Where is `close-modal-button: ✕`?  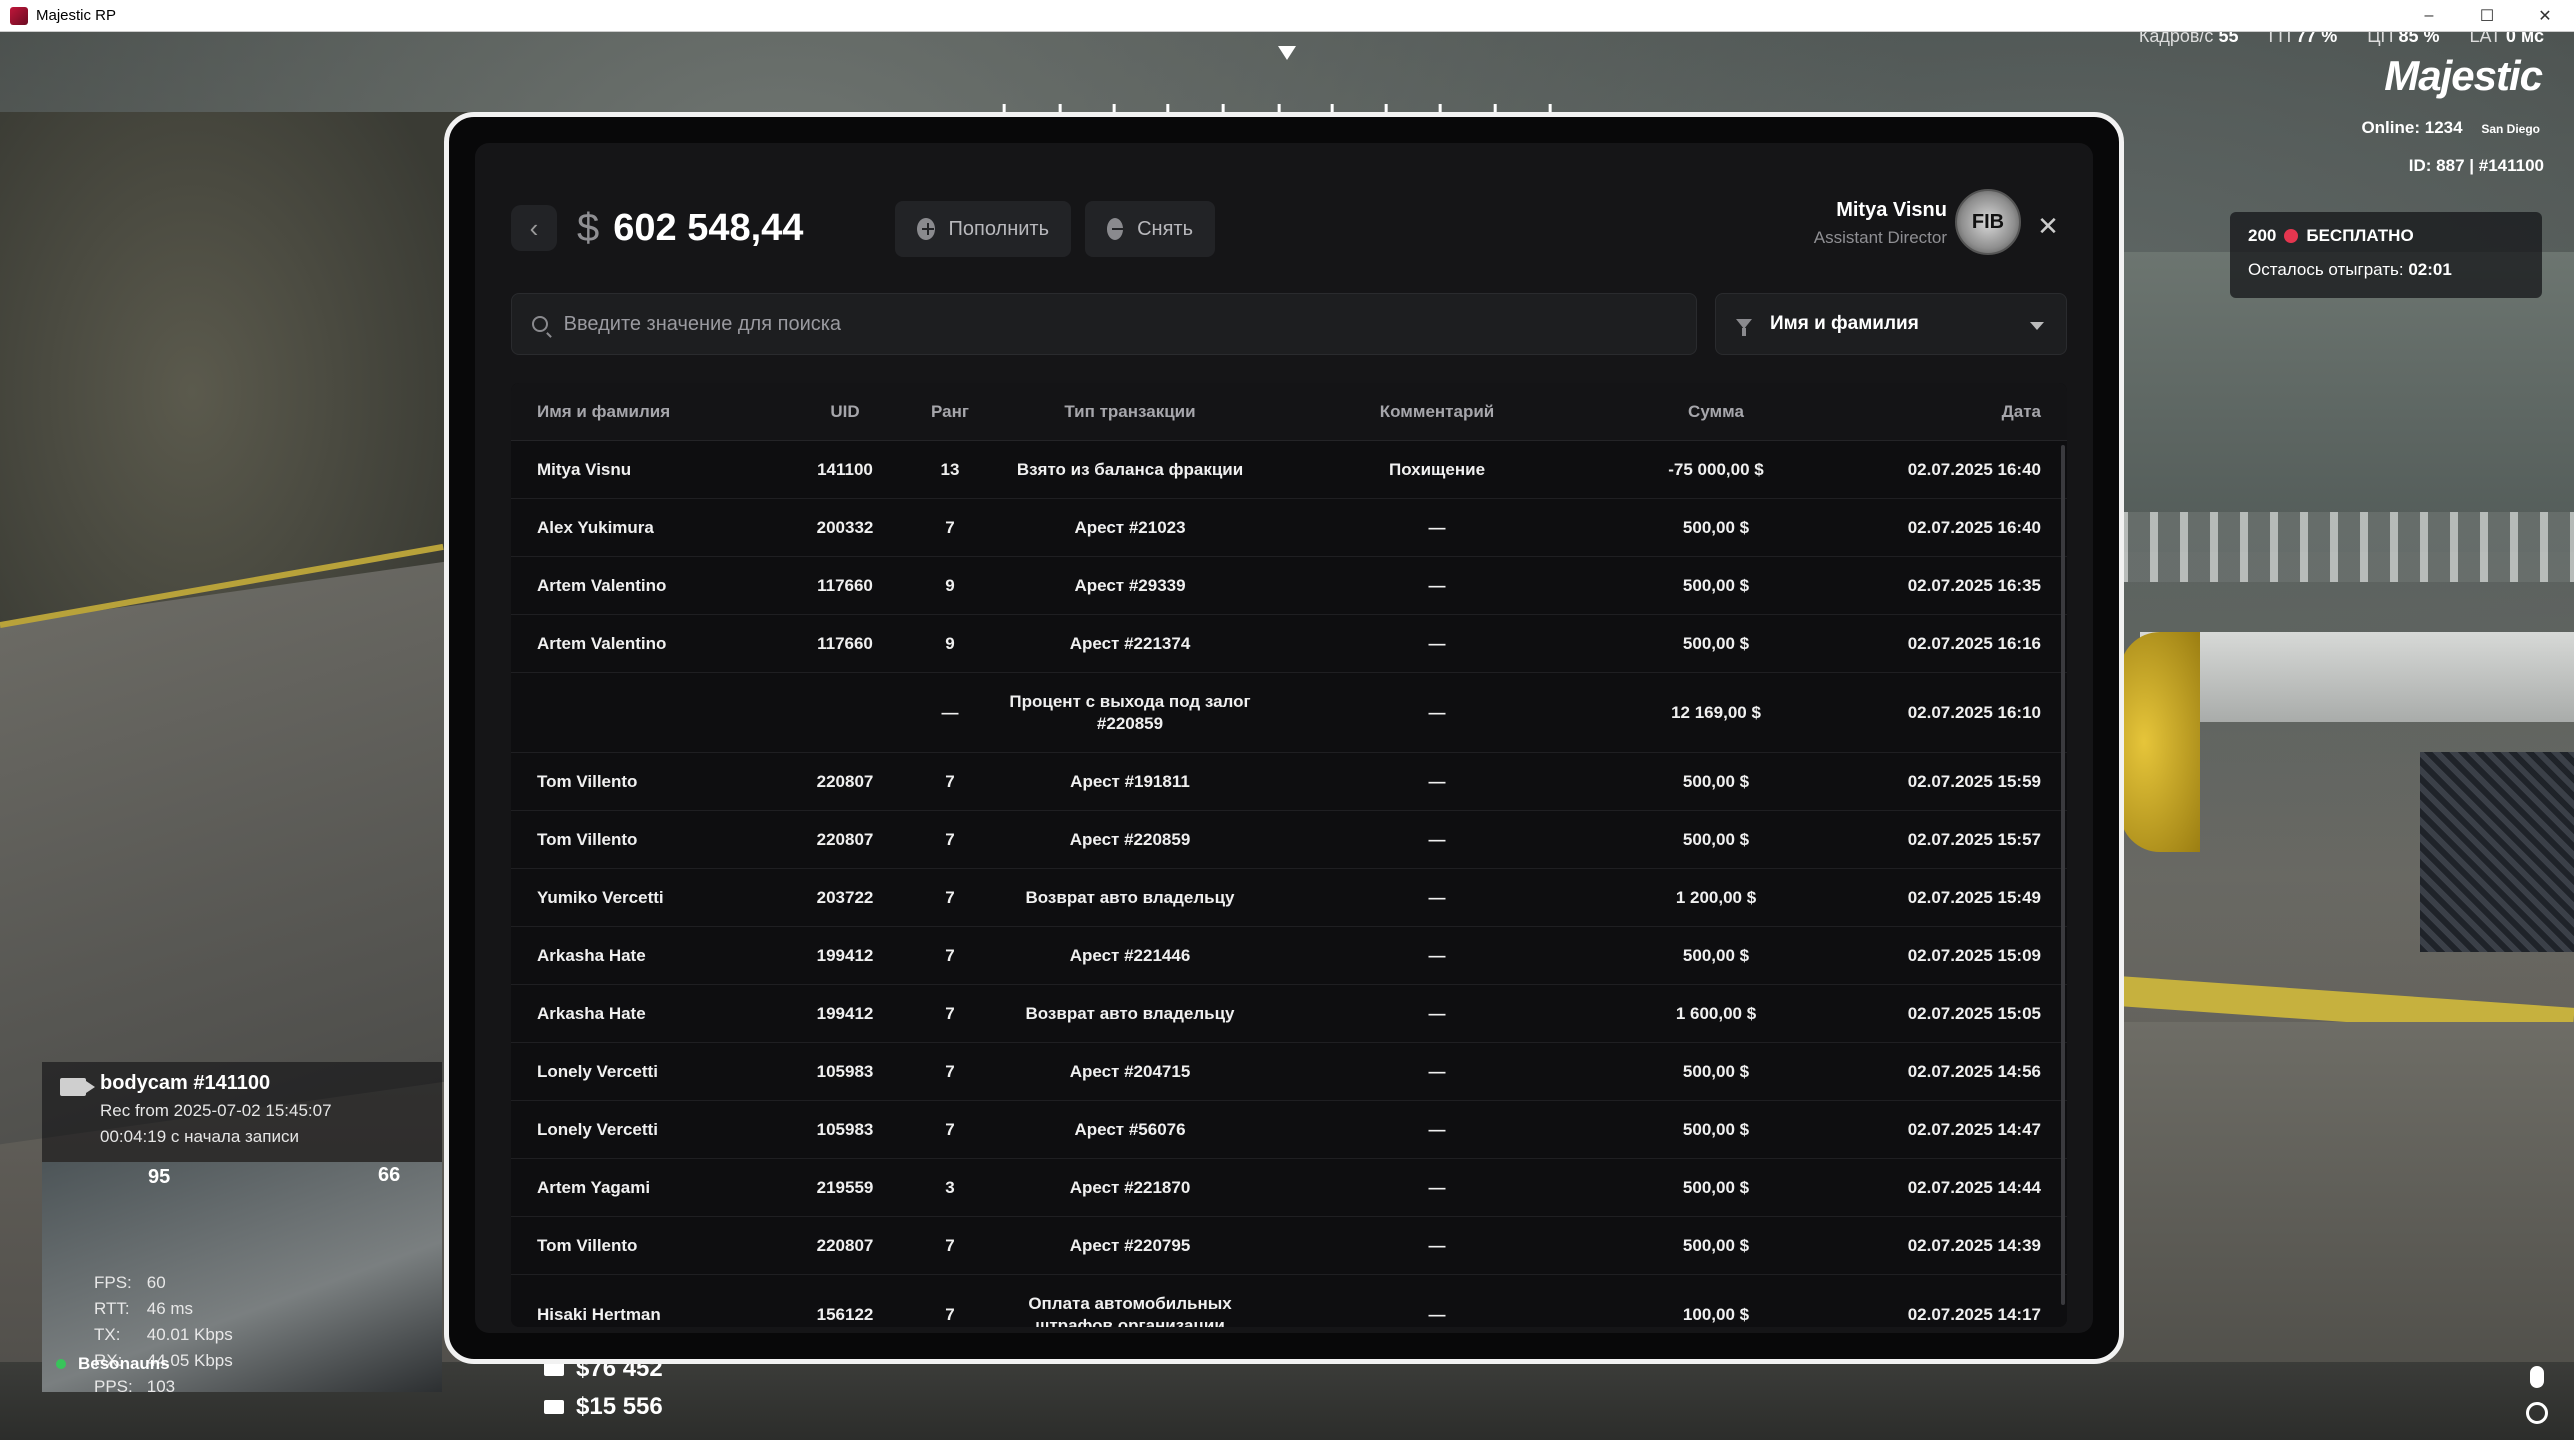
close-modal-button: ✕ is located at coordinates (2048, 226).